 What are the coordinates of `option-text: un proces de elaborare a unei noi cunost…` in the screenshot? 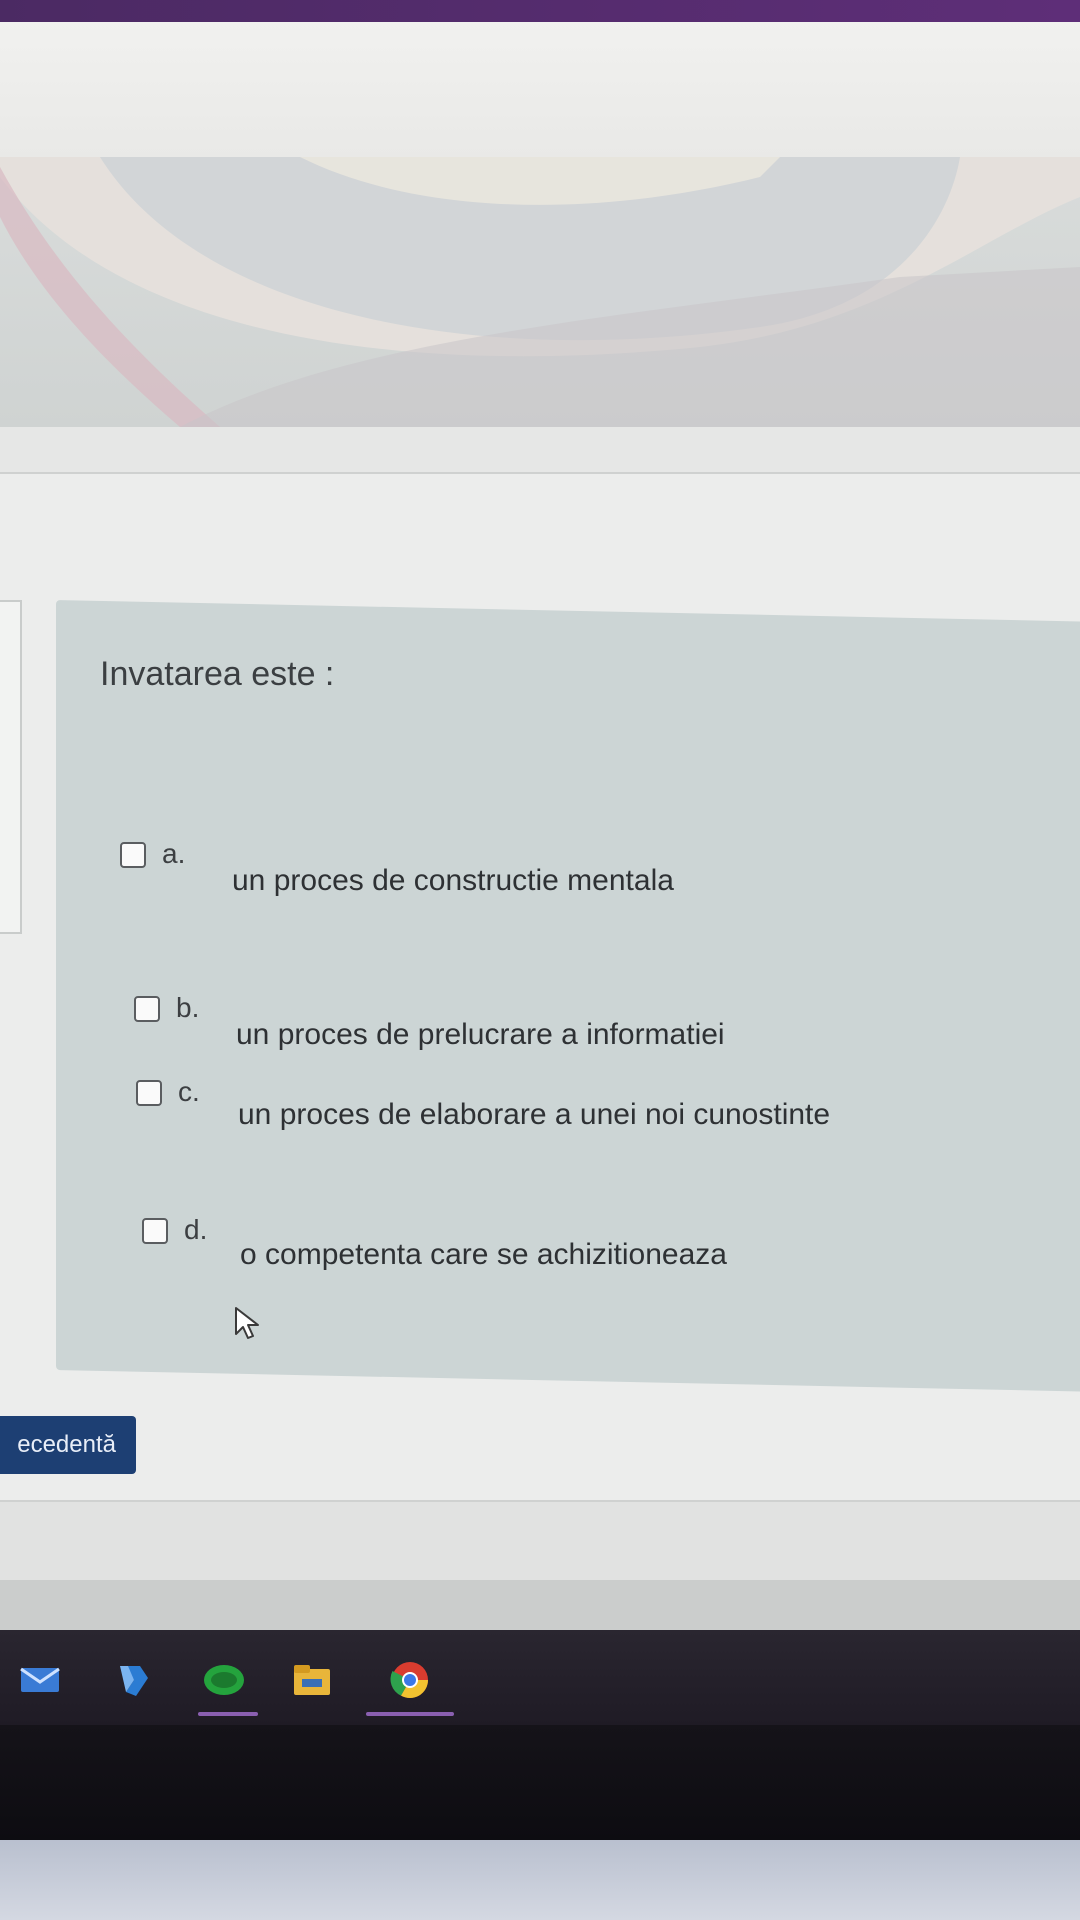 It's located at (534, 1115).